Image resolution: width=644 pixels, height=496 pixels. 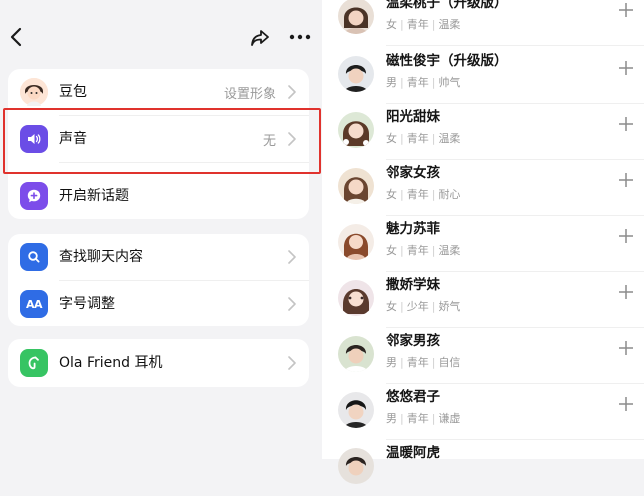 What do you see at coordinates (413, 341) in the screenshot?
I see `voice-name: 邻家男孩` at bounding box center [413, 341].